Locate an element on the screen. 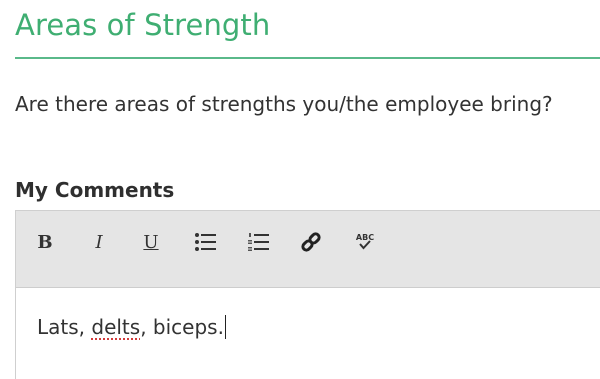 This screenshot has height=379, width=600. bulleted-list-icon is located at coordinates (205, 242).